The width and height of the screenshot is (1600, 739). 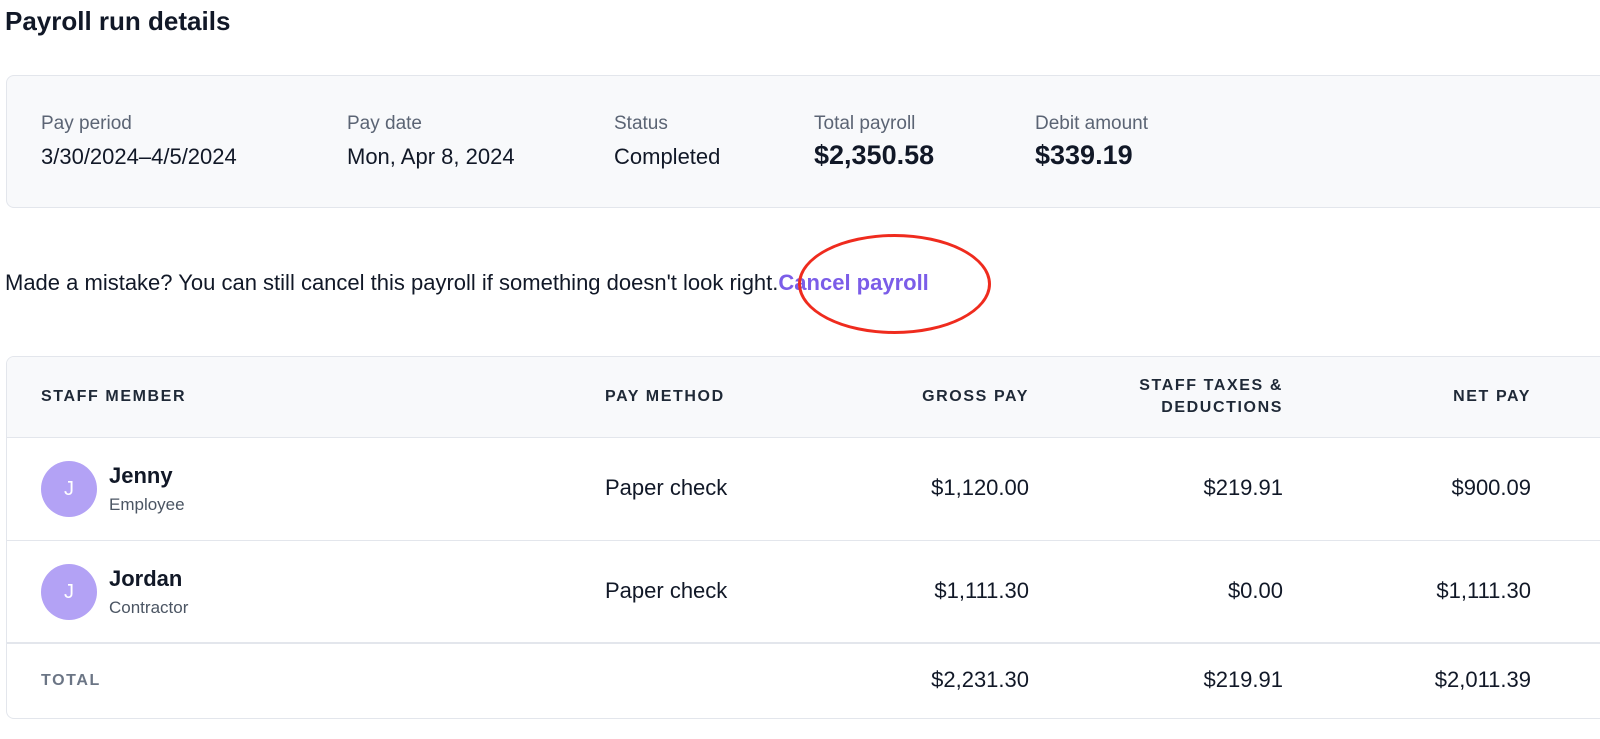 I want to click on status-summary: Status Completed, so click(x=667, y=141).